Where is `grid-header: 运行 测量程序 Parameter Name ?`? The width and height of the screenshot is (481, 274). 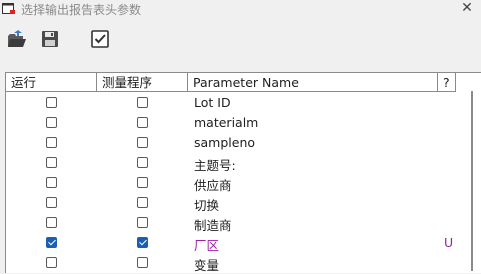
grid-header: 运行 测量程序 Parameter Name ? is located at coordinates (241, 83).